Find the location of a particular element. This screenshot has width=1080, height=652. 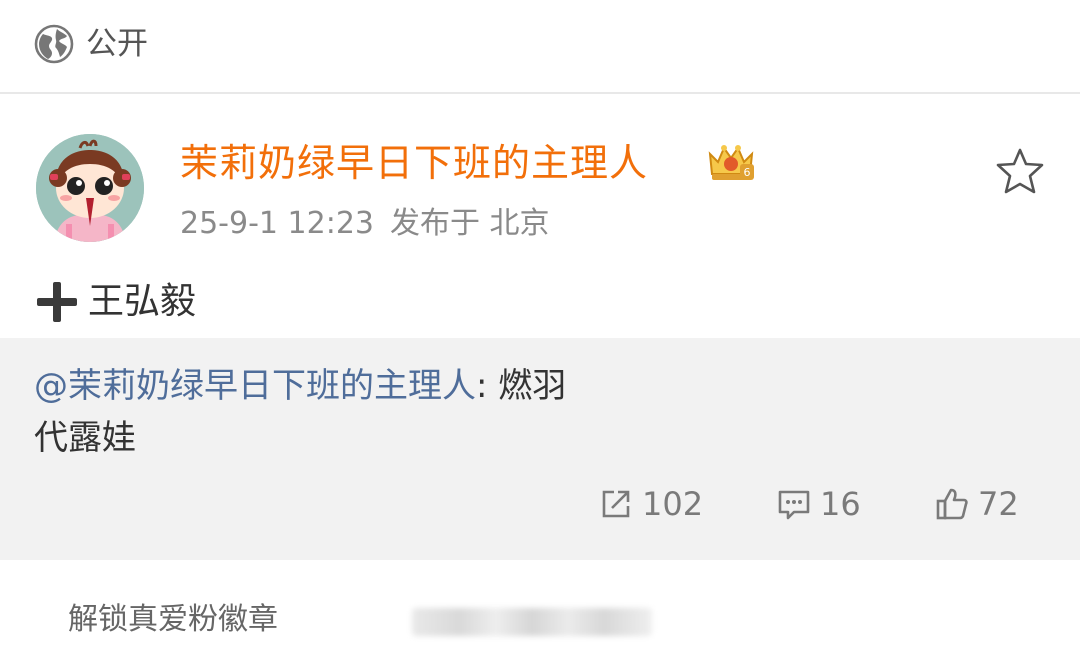

cartoon-girl-avatar is located at coordinates (90, 188).